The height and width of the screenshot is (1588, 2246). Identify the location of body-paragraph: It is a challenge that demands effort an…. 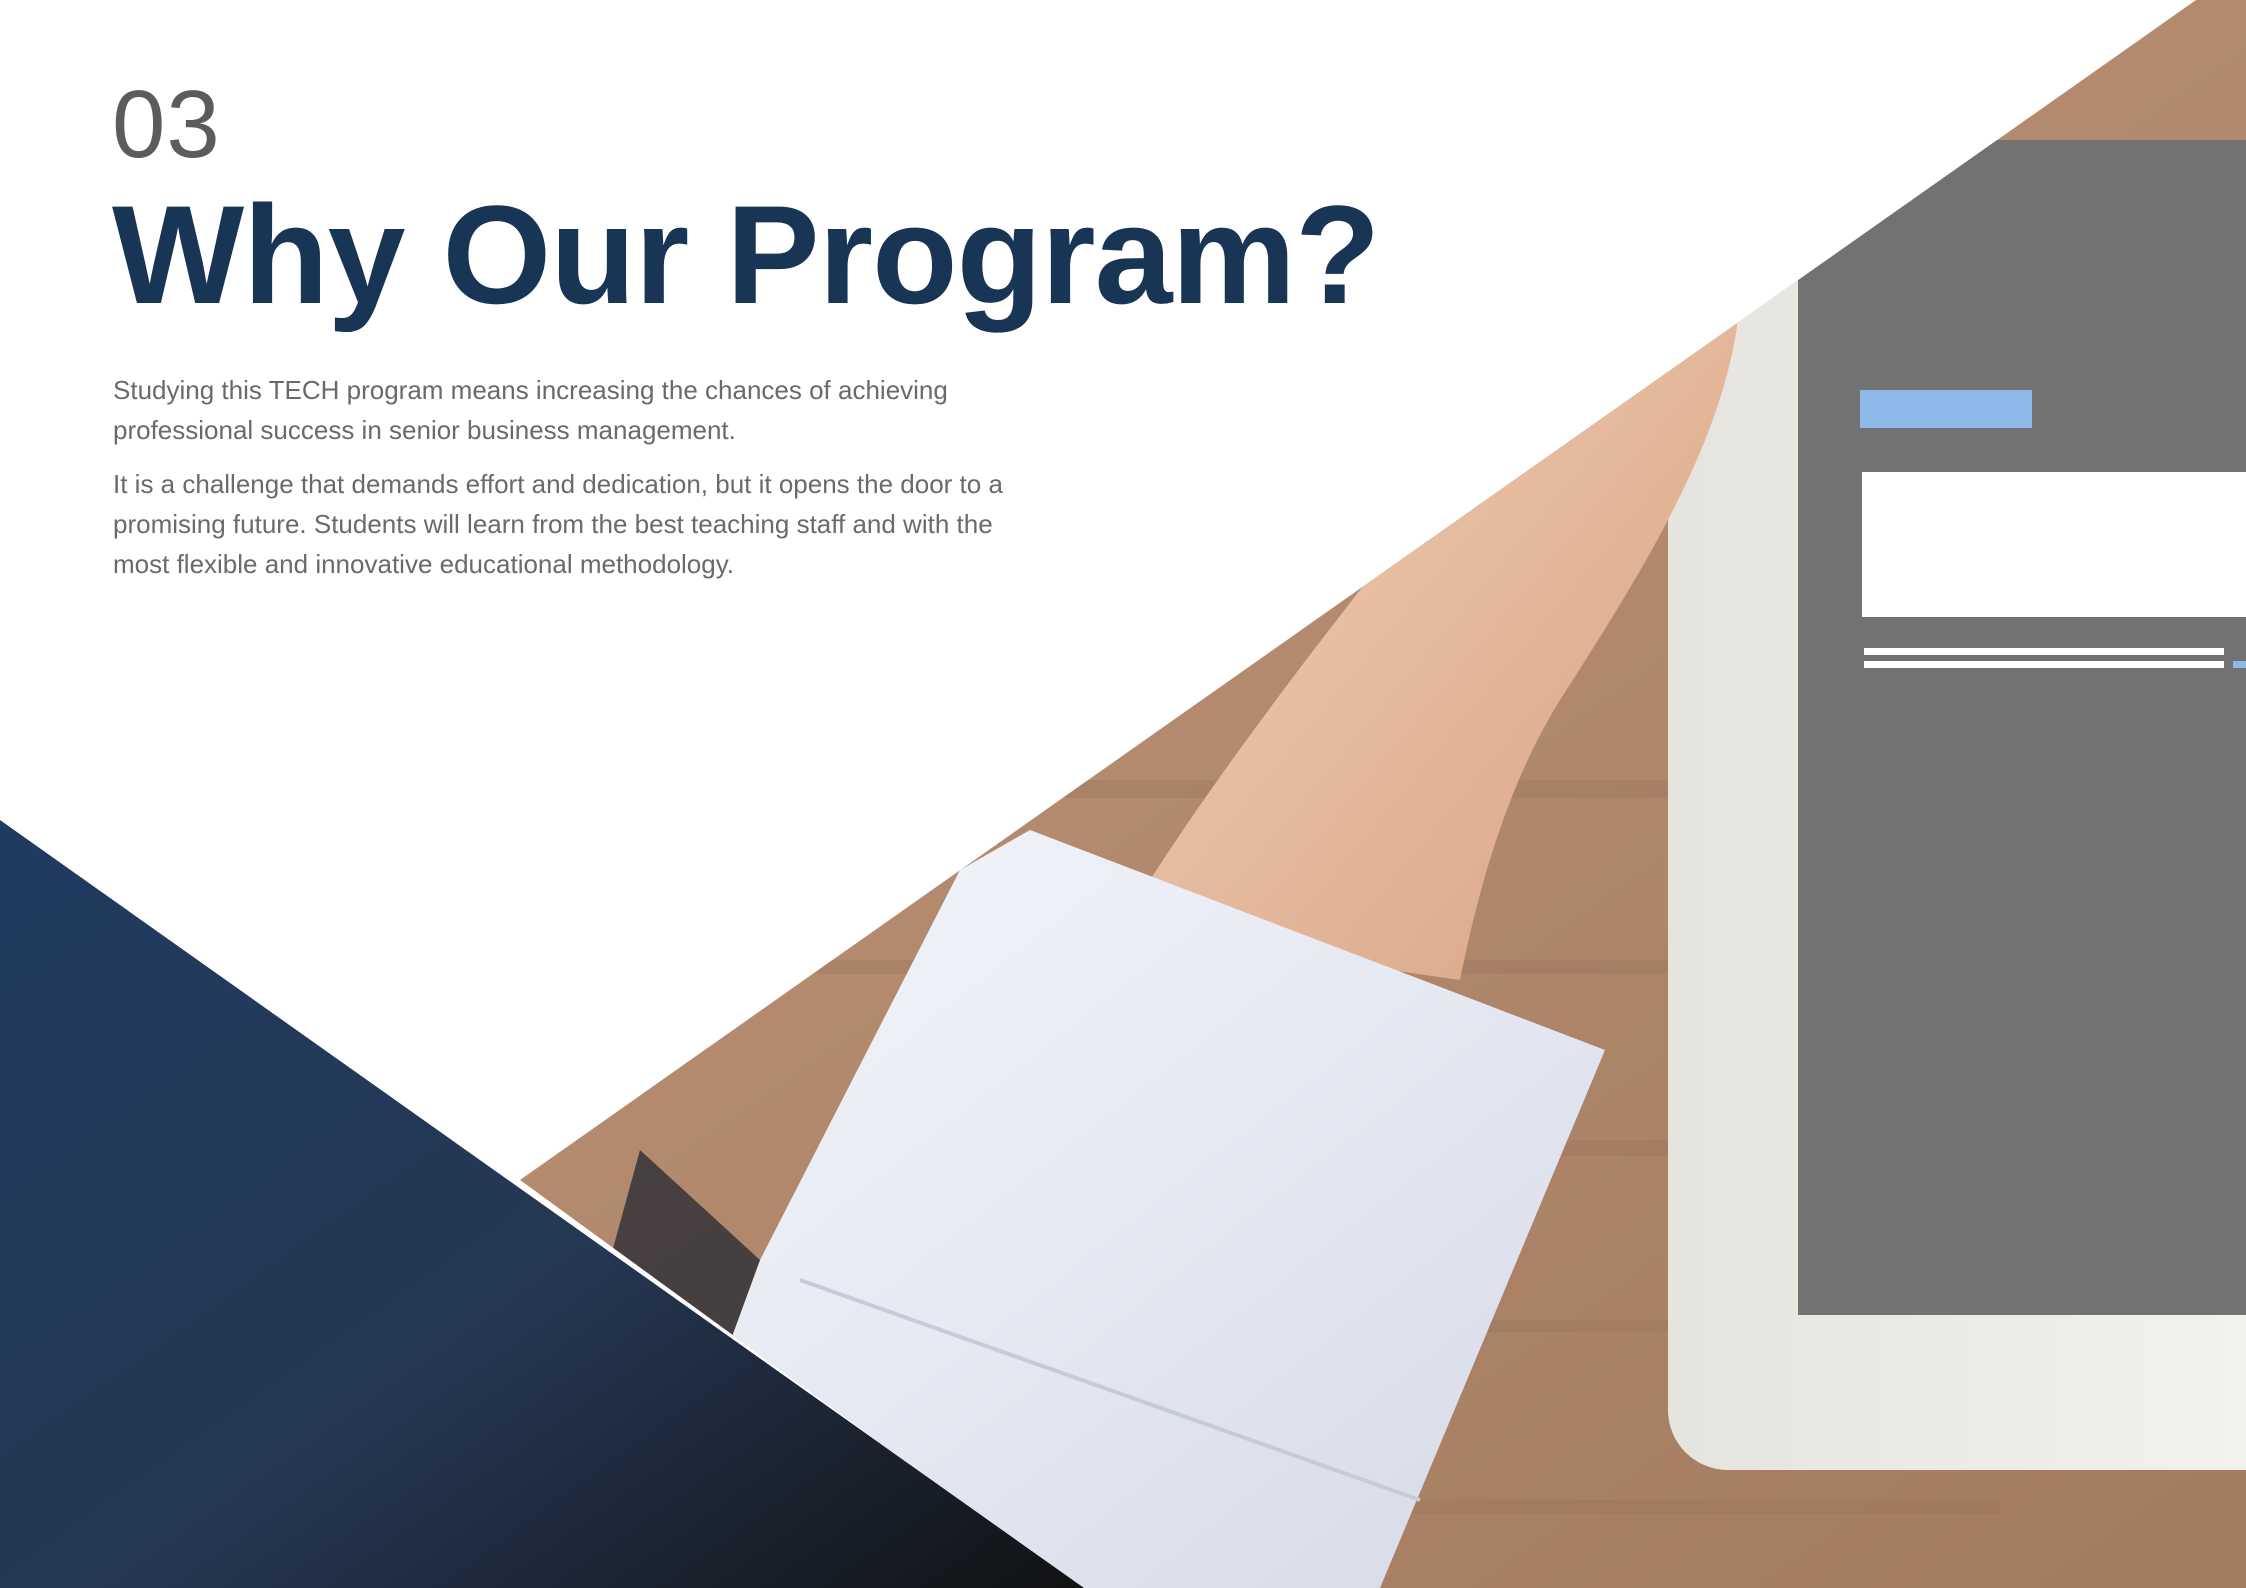
(558, 524).